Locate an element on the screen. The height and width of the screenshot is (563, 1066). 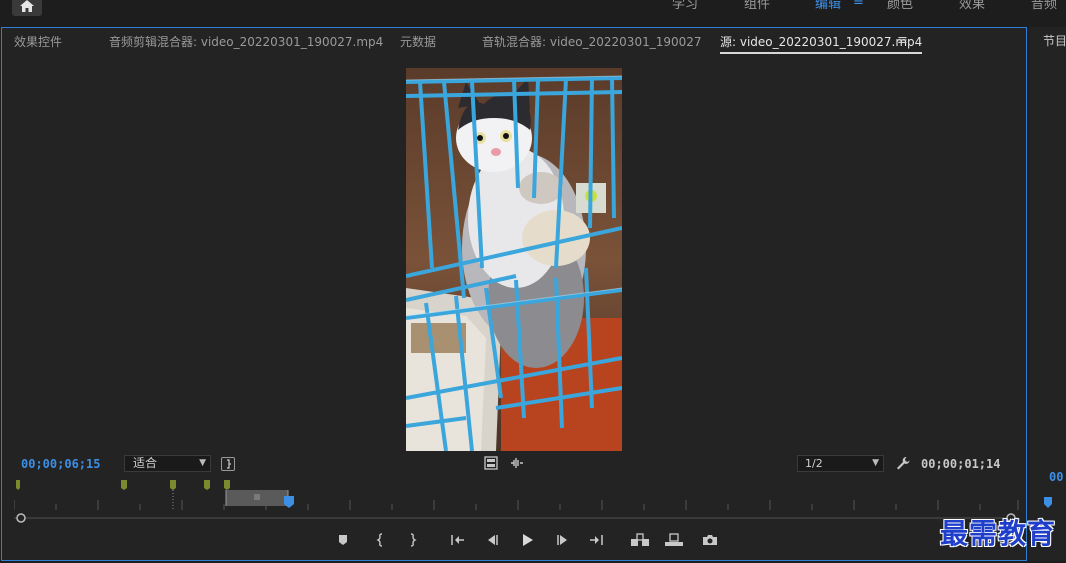
mark-out-button is located at coordinates (412, 540).